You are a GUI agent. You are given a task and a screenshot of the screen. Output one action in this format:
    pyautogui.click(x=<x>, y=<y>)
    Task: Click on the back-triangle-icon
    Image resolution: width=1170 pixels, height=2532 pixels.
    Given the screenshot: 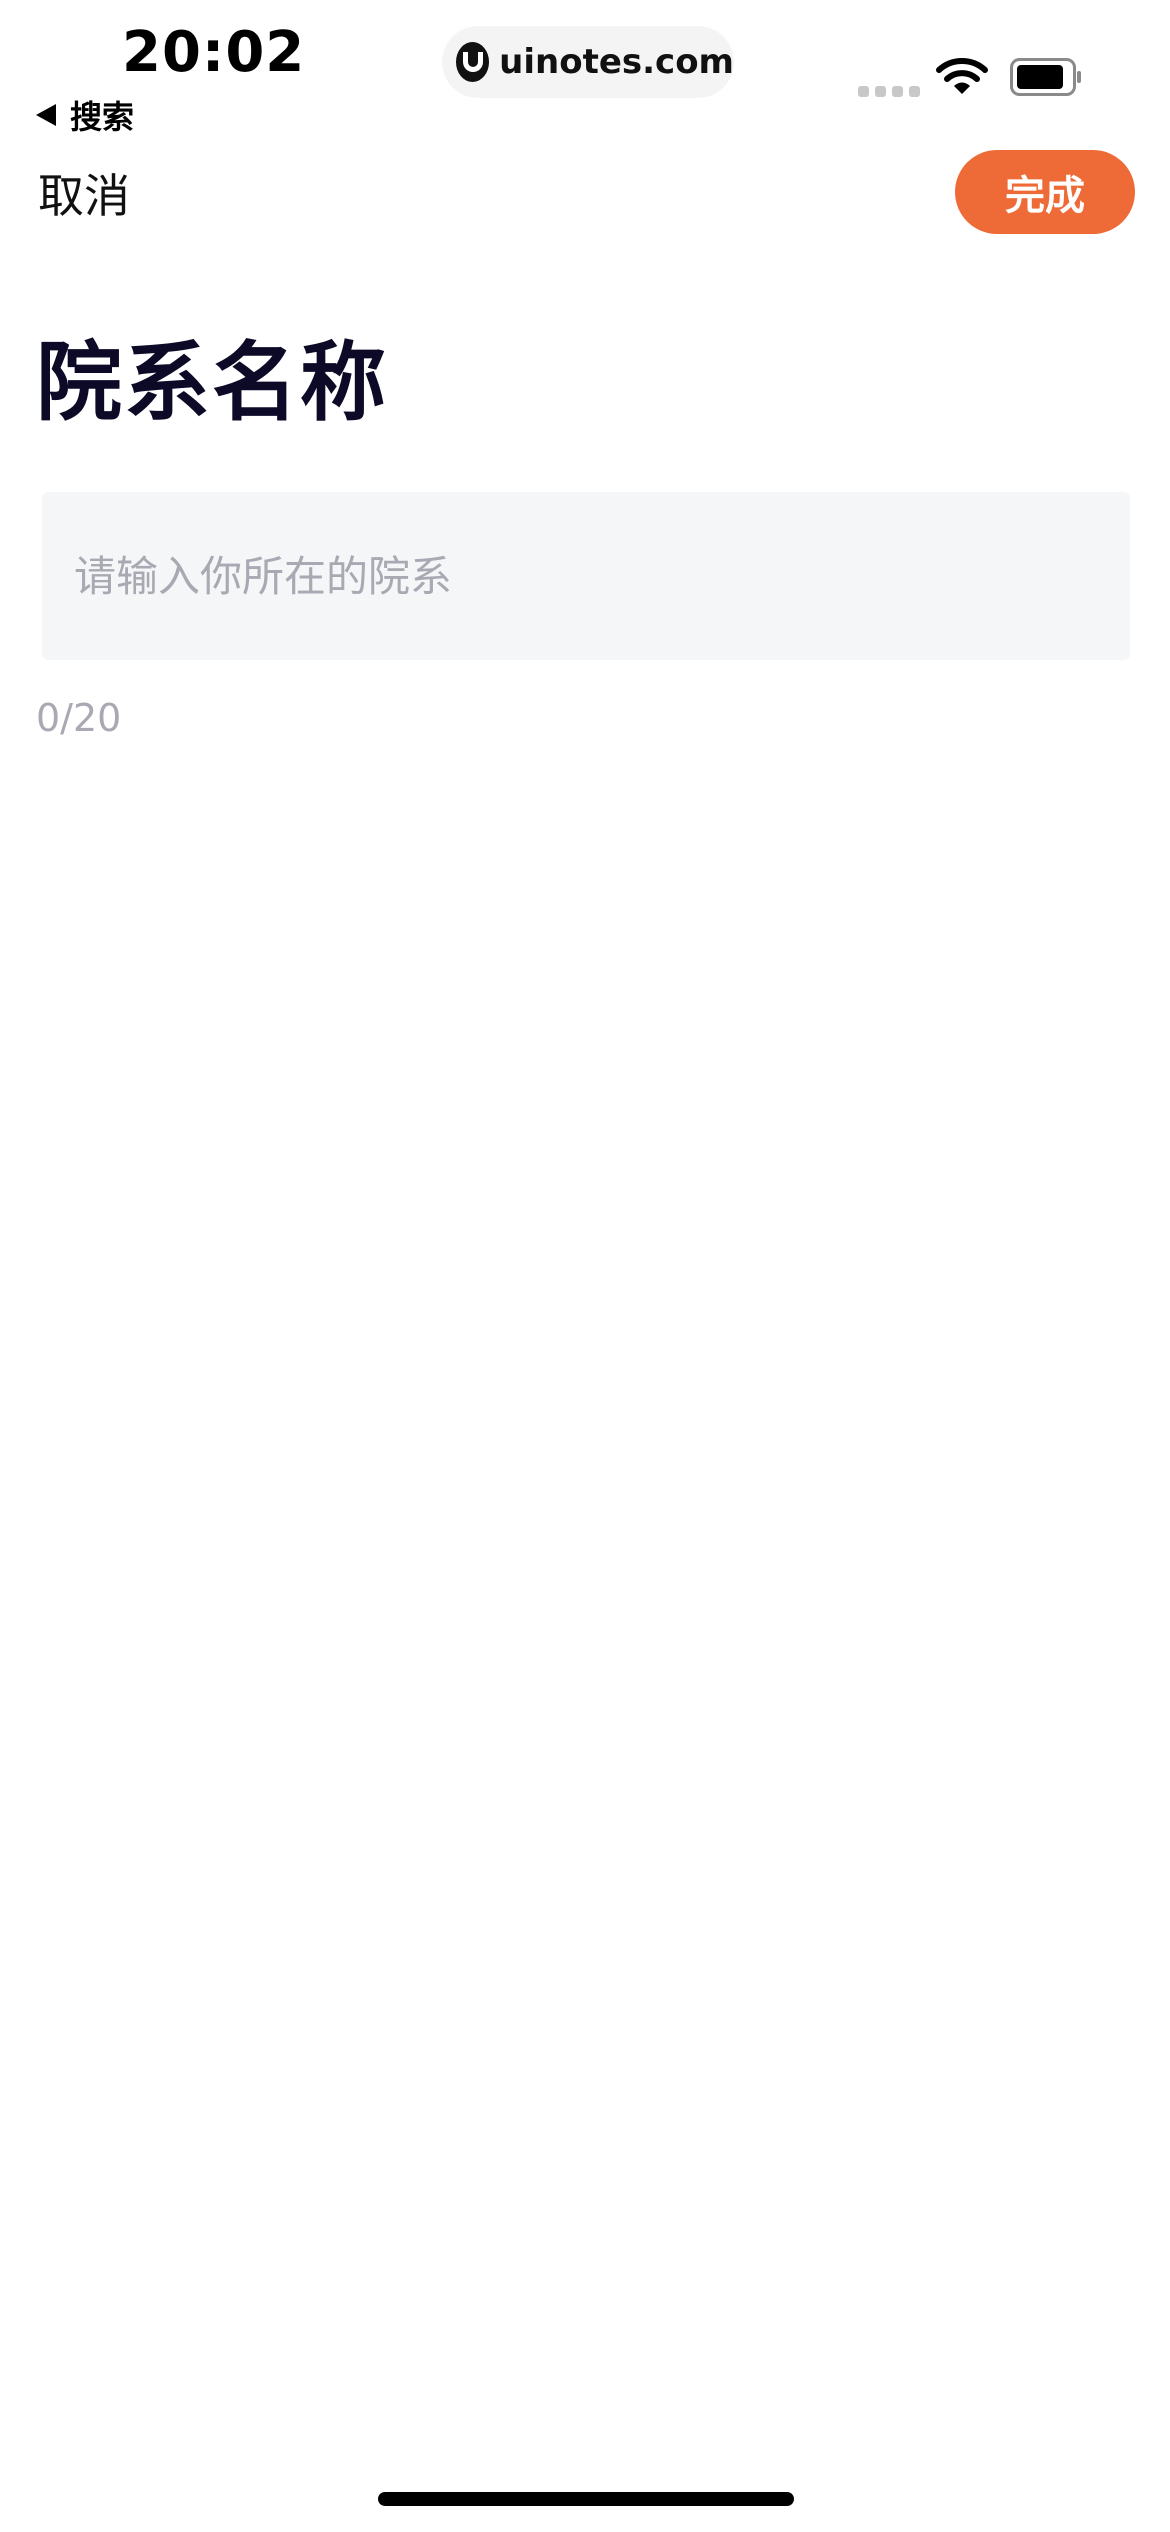 What is the action you would take?
    pyautogui.click(x=46, y=115)
    